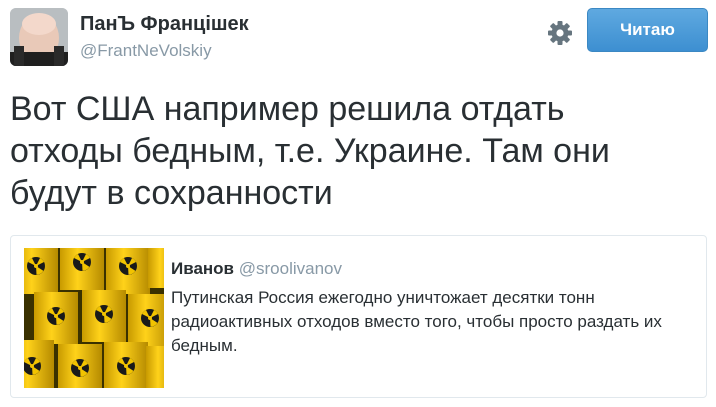  I want to click on gear-icon, so click(560, 33).